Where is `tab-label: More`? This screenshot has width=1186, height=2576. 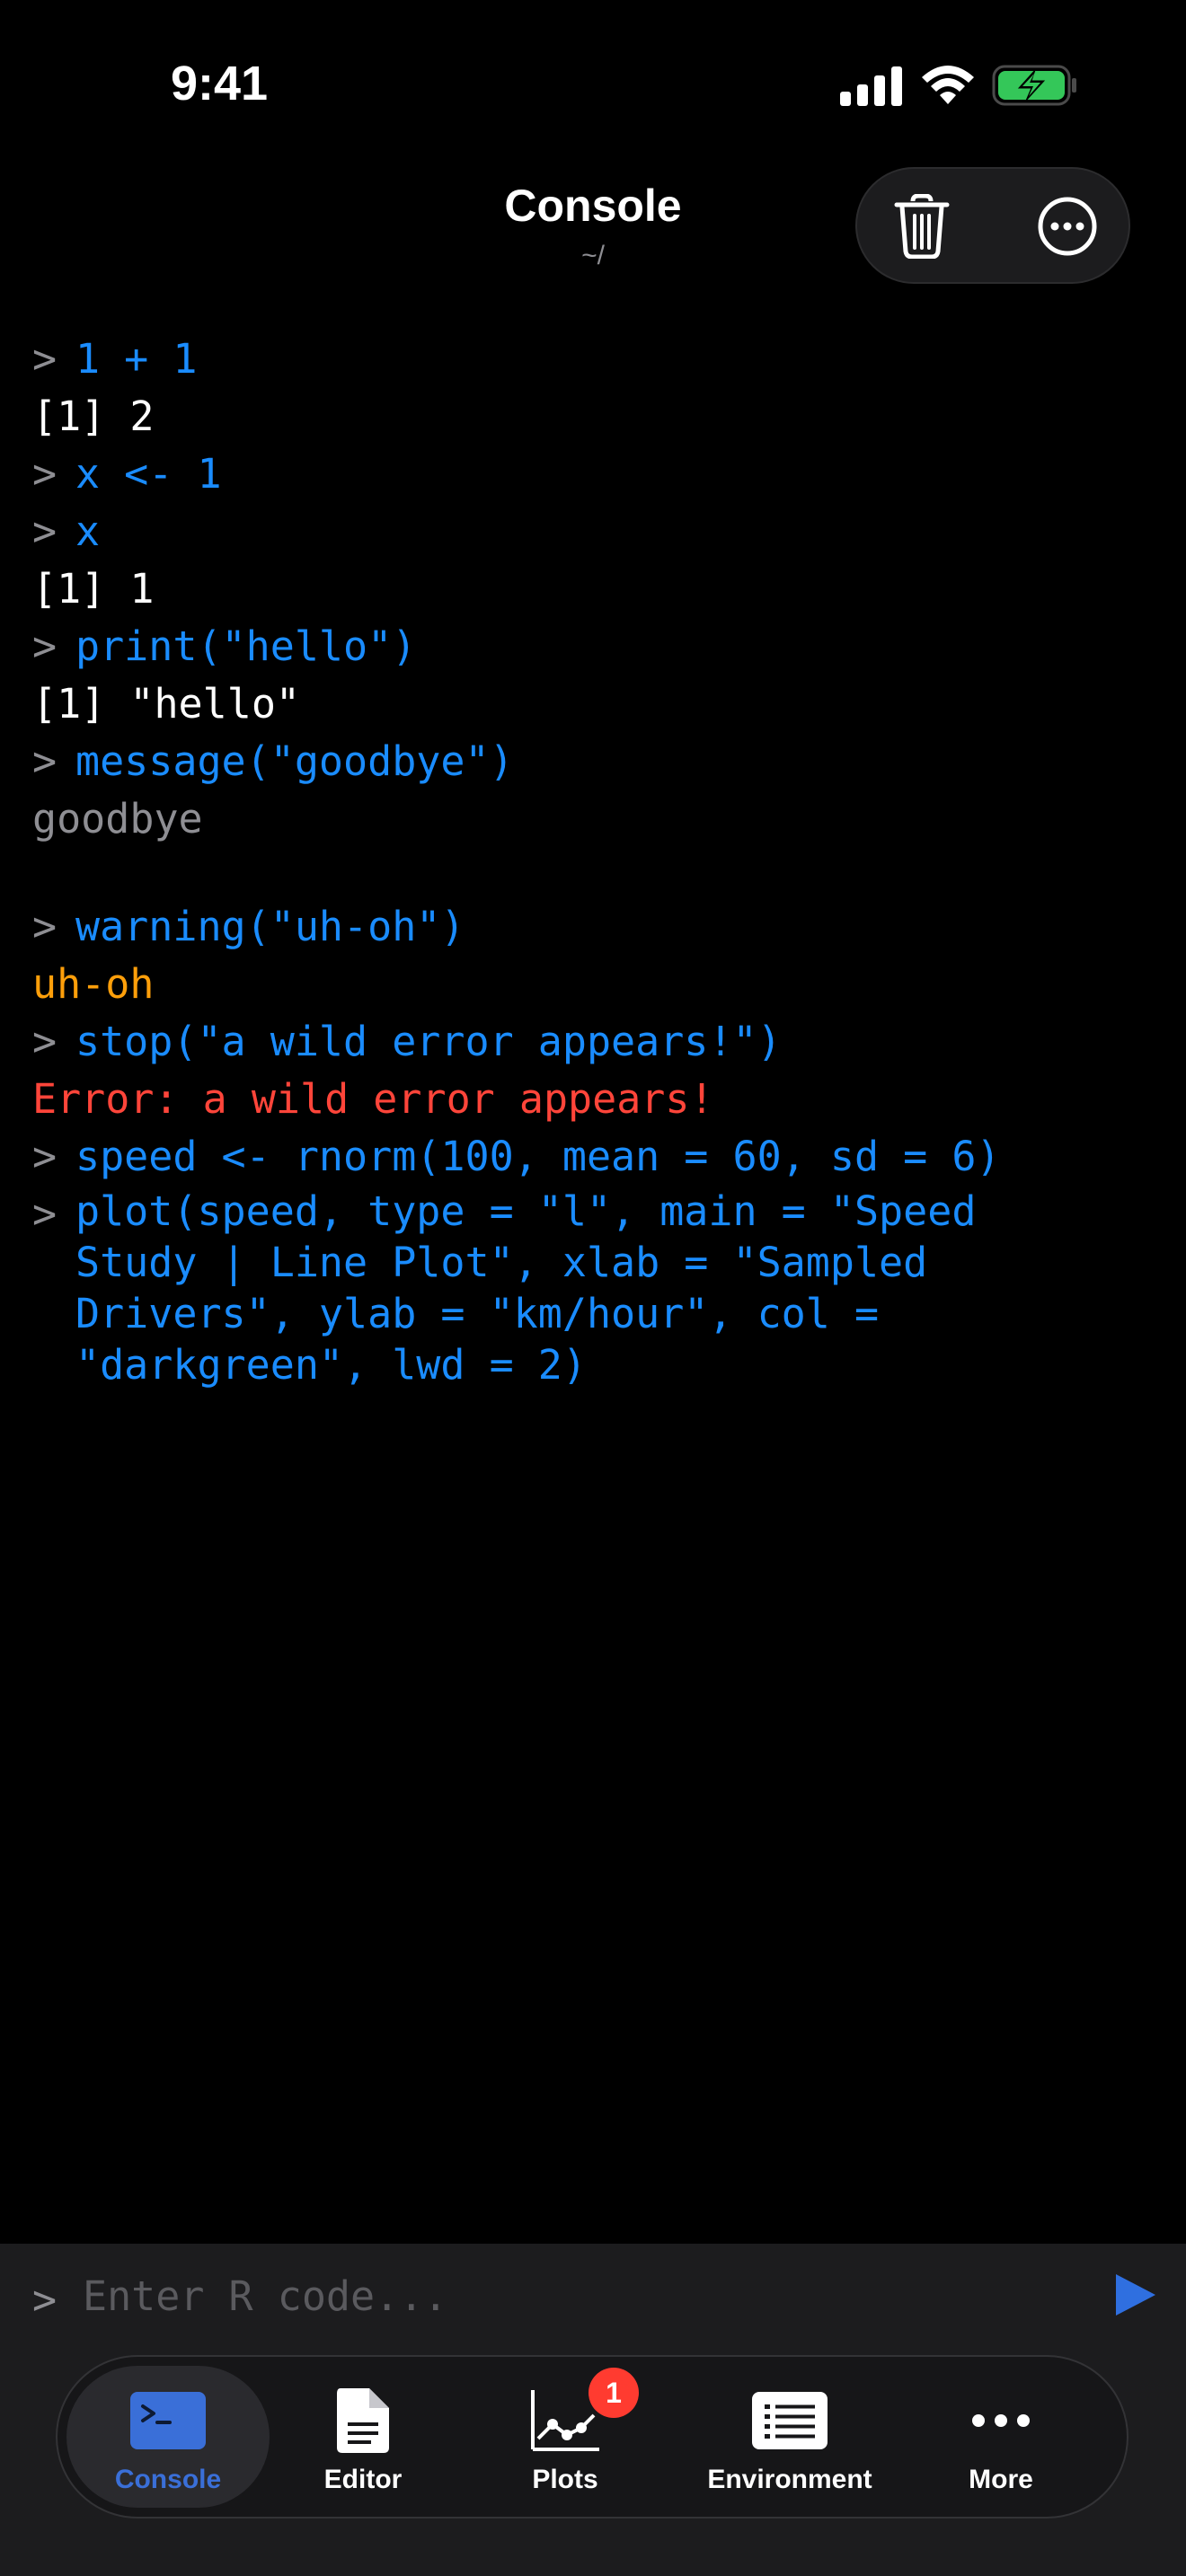
tab-label: More is located at coordinates (1001, 2479).